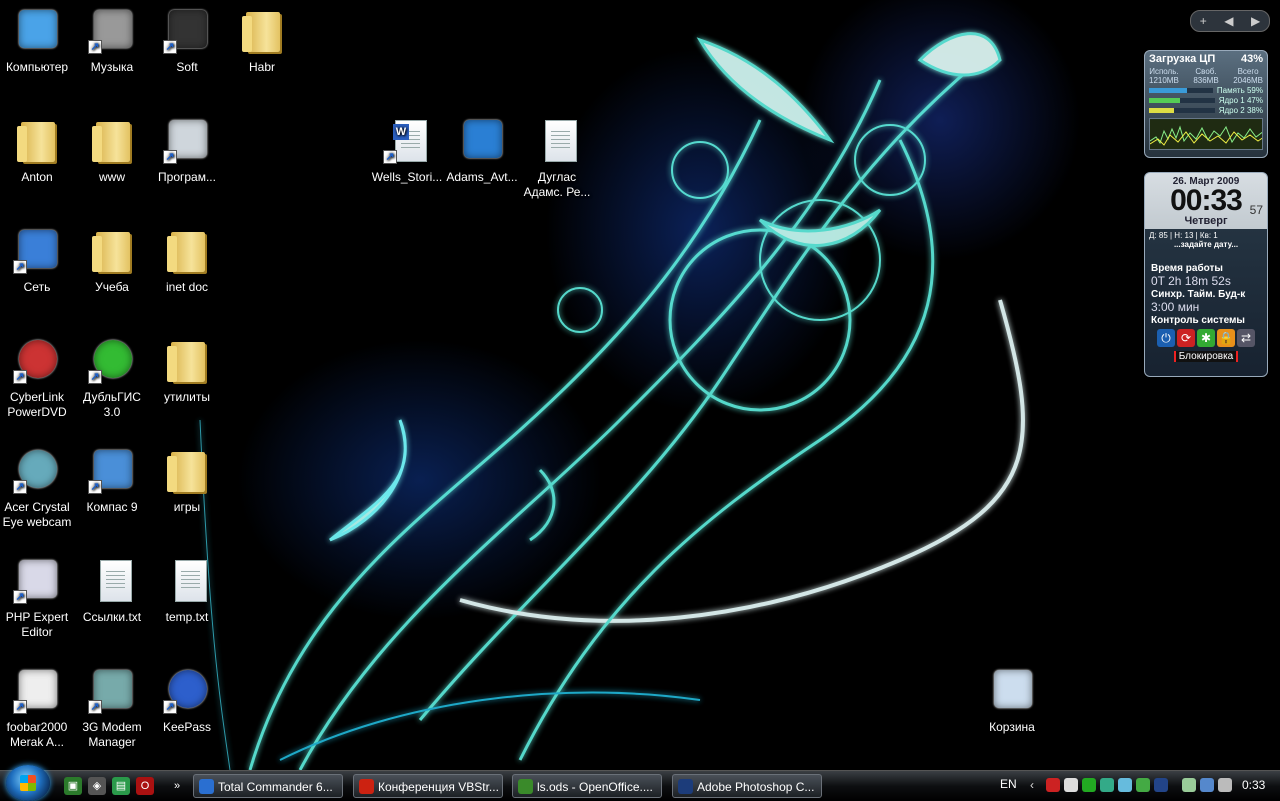  Describe the element at coordinates (1168, 90) in the screenshot. I see `memory-bar-fill` at that location.